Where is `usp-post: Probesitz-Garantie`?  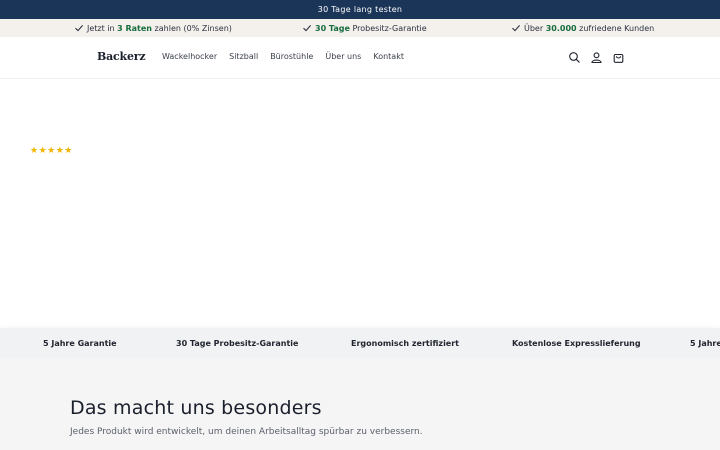
usp-post: Probesitz-Garantie is located at coordinates (389, 28).